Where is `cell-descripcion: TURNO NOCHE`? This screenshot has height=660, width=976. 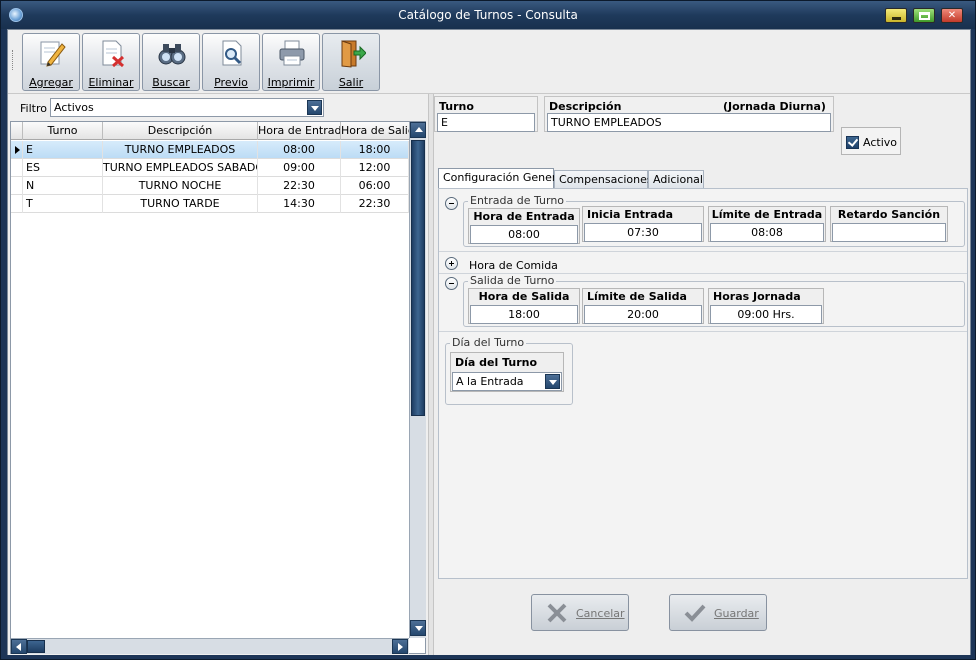 cell-descripcion: TURNO NOCHE is located at coordinates (180, 186).